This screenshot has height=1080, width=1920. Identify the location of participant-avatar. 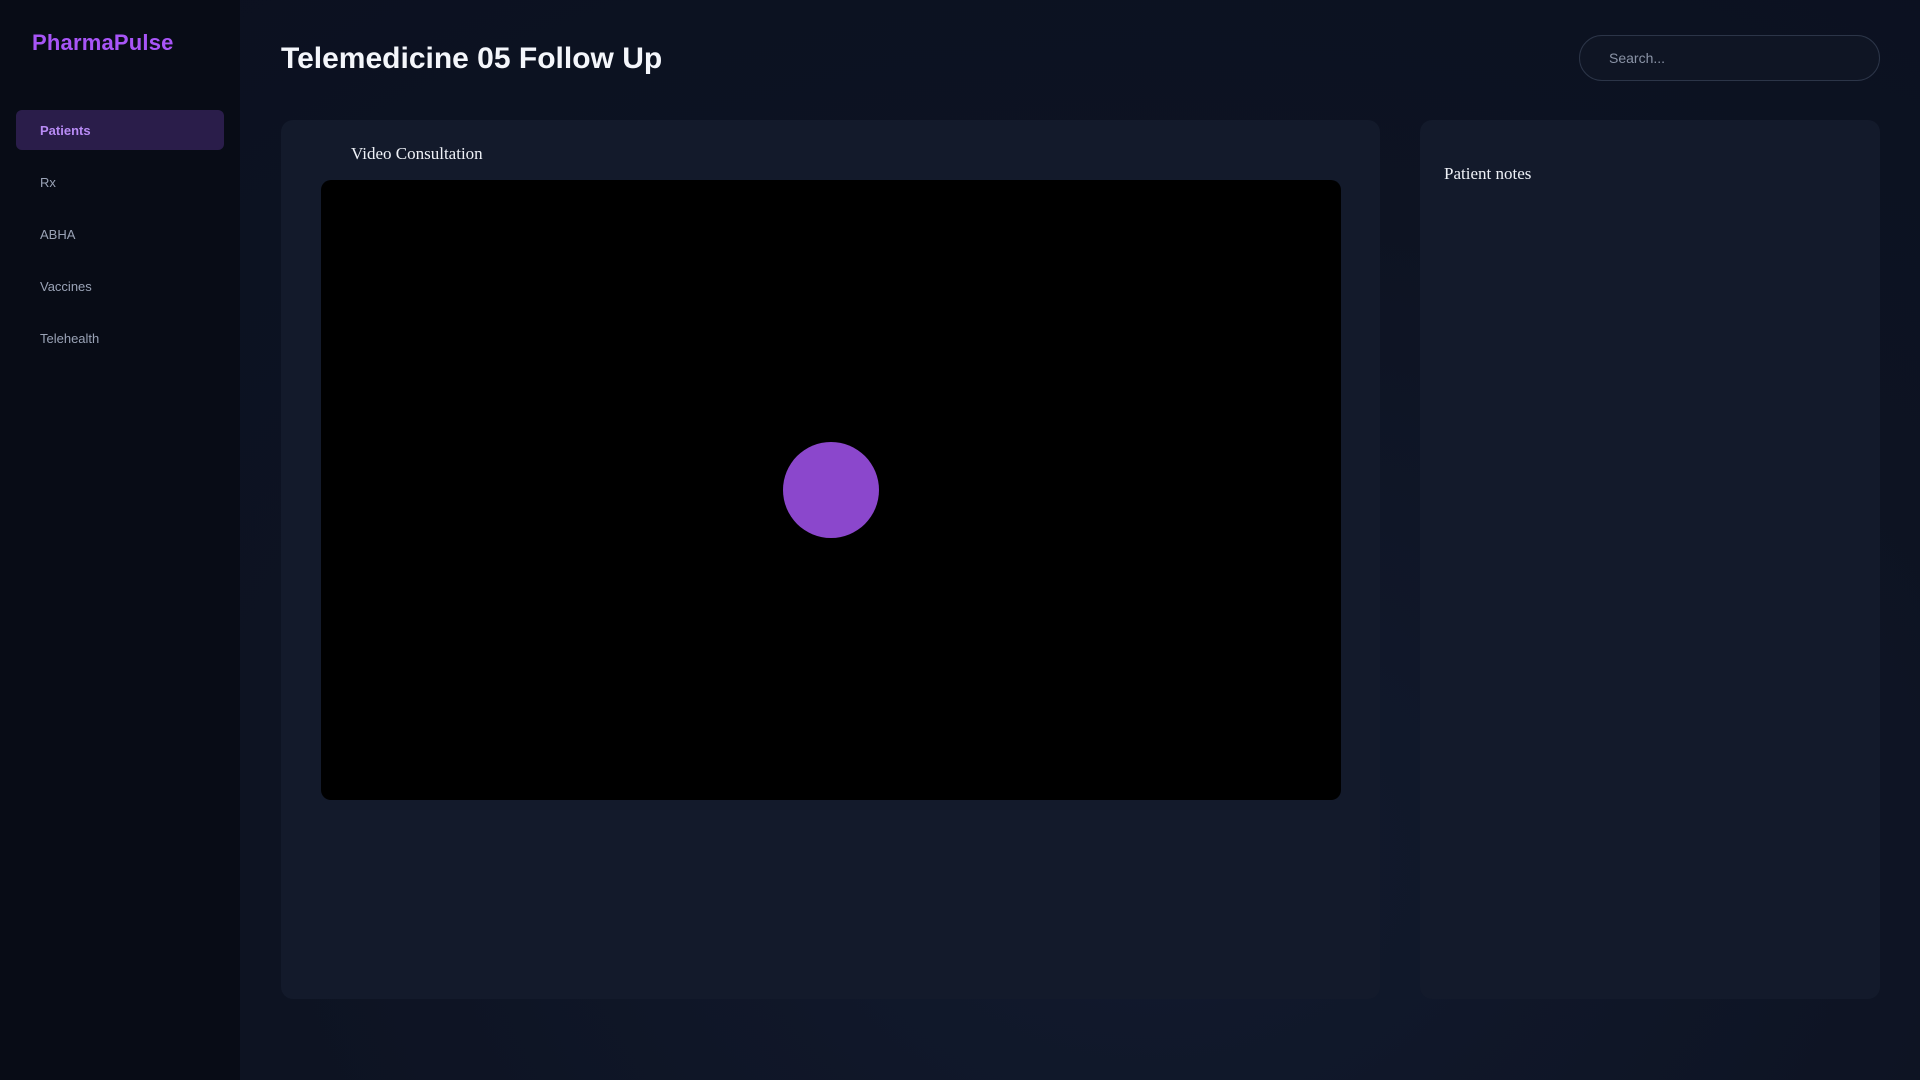
(831, 490).